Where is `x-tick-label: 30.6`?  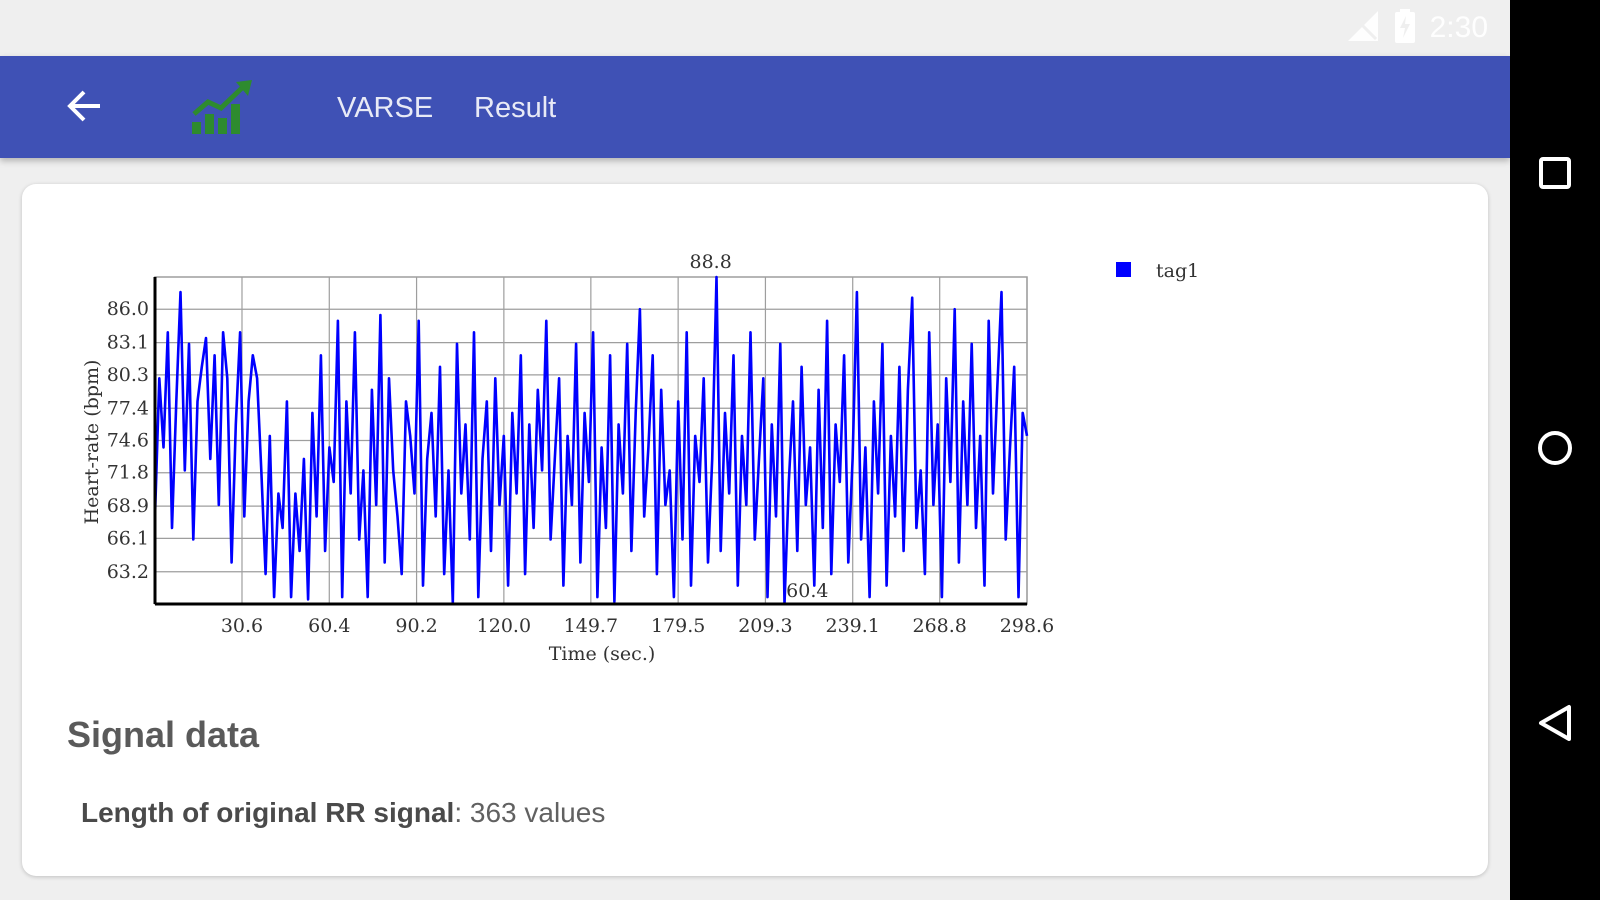
x-tick-label: 30.6 is located at coordinates (242, 626).